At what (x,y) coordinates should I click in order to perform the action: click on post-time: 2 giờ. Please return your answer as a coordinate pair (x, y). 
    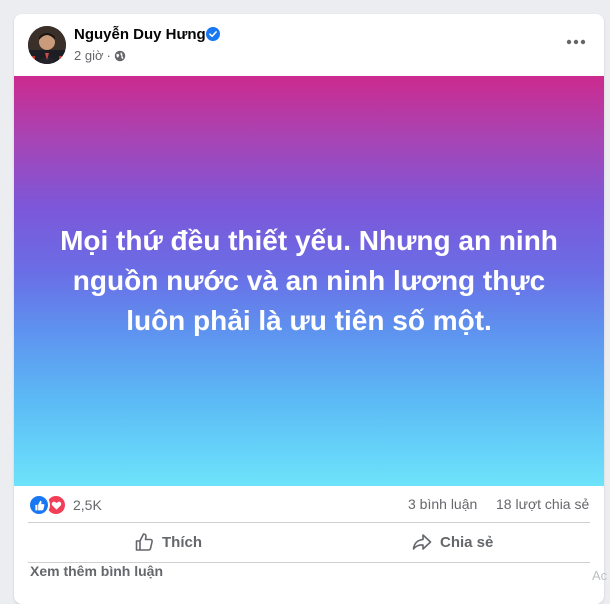
    Looking at the image, I should click on (89, 55).